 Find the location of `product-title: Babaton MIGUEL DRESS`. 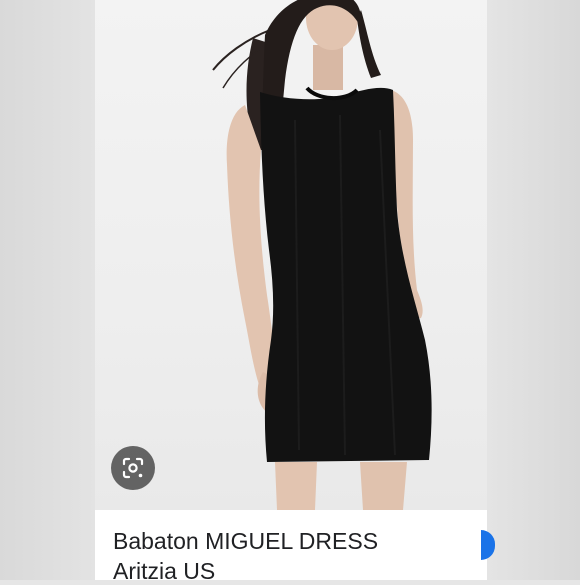

product-title: Babaton MIGUEL DRESS is located at coordinates (246, 541).